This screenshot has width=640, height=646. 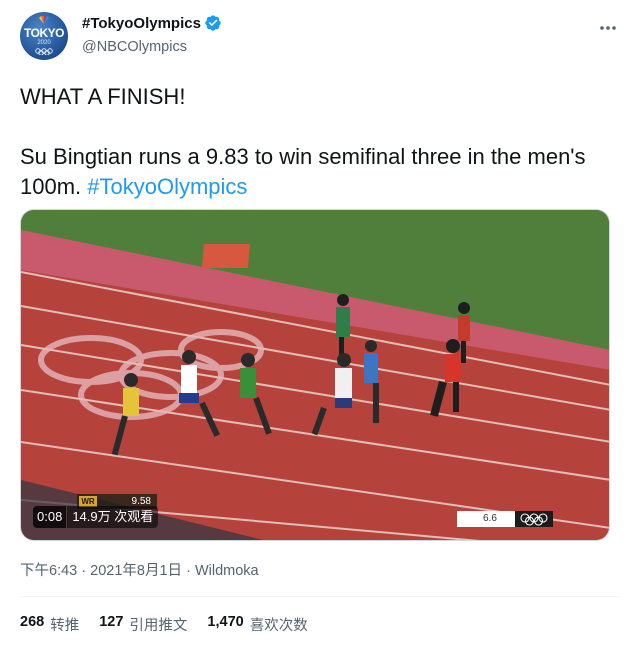 I want to click on tweet-header: TOKYO 2020 #TokyoOlympics @NBCOlympics, so click(x=320, y=38).